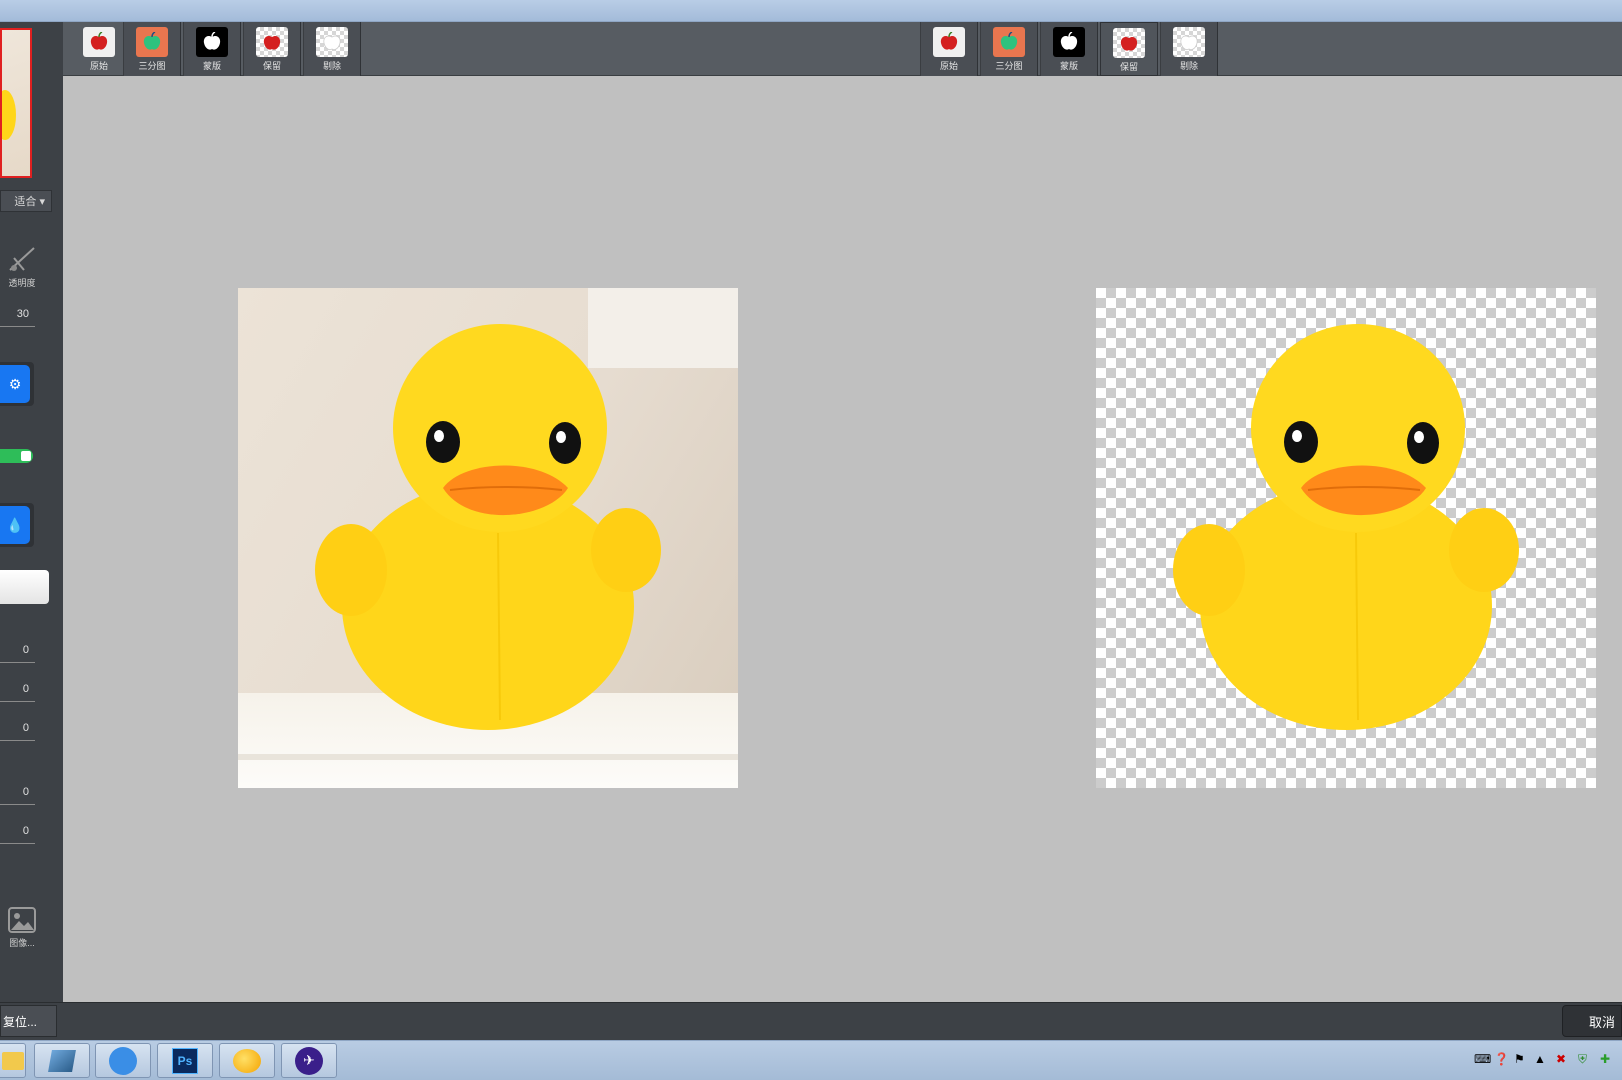 The height and width of the screenshot is (1080, 1622). I want to click on thumbnail-duck, so click(9, 115).